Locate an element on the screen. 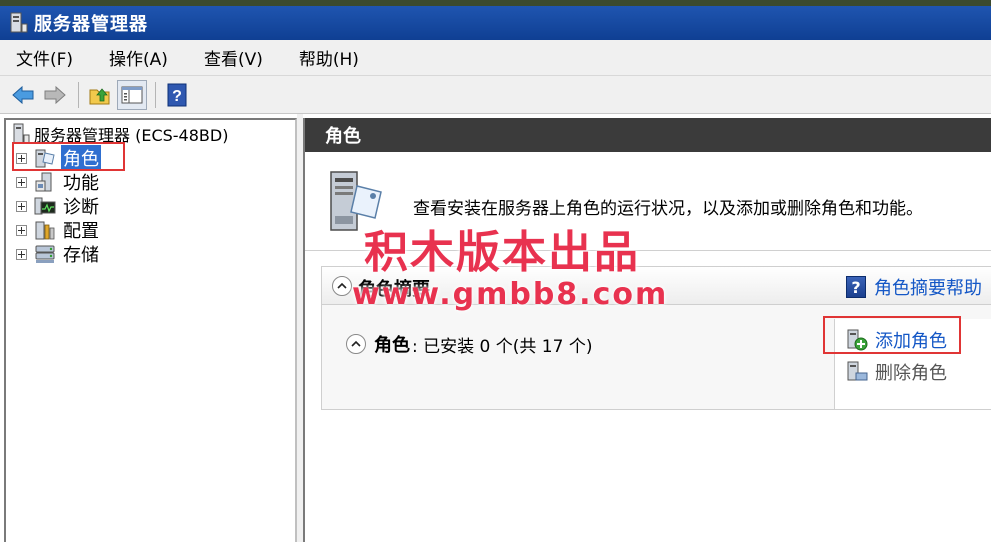 The height and width of the screenshot is (542, 991). menu-view: 查看(V) is located at coordinates (233, 57).